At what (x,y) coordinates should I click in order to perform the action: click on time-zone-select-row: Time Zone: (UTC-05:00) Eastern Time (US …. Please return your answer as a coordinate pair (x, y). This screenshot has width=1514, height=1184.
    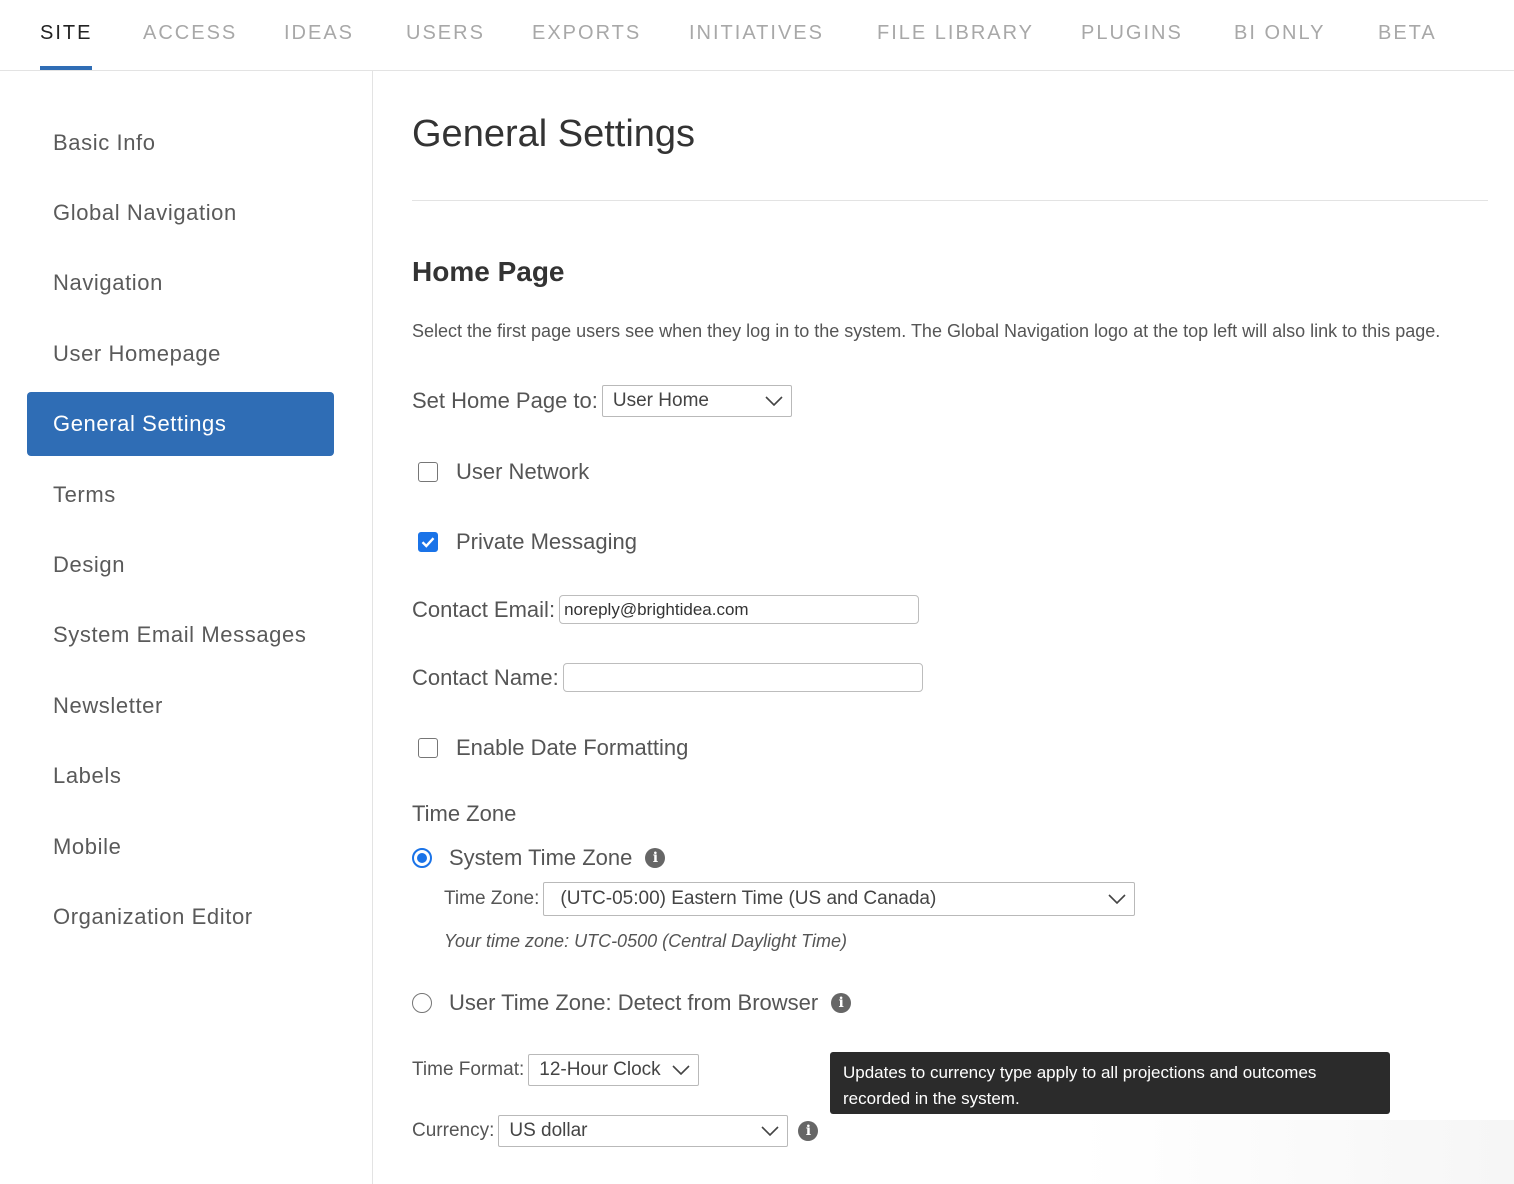
    Looking at the image, I should click on (790, 899).